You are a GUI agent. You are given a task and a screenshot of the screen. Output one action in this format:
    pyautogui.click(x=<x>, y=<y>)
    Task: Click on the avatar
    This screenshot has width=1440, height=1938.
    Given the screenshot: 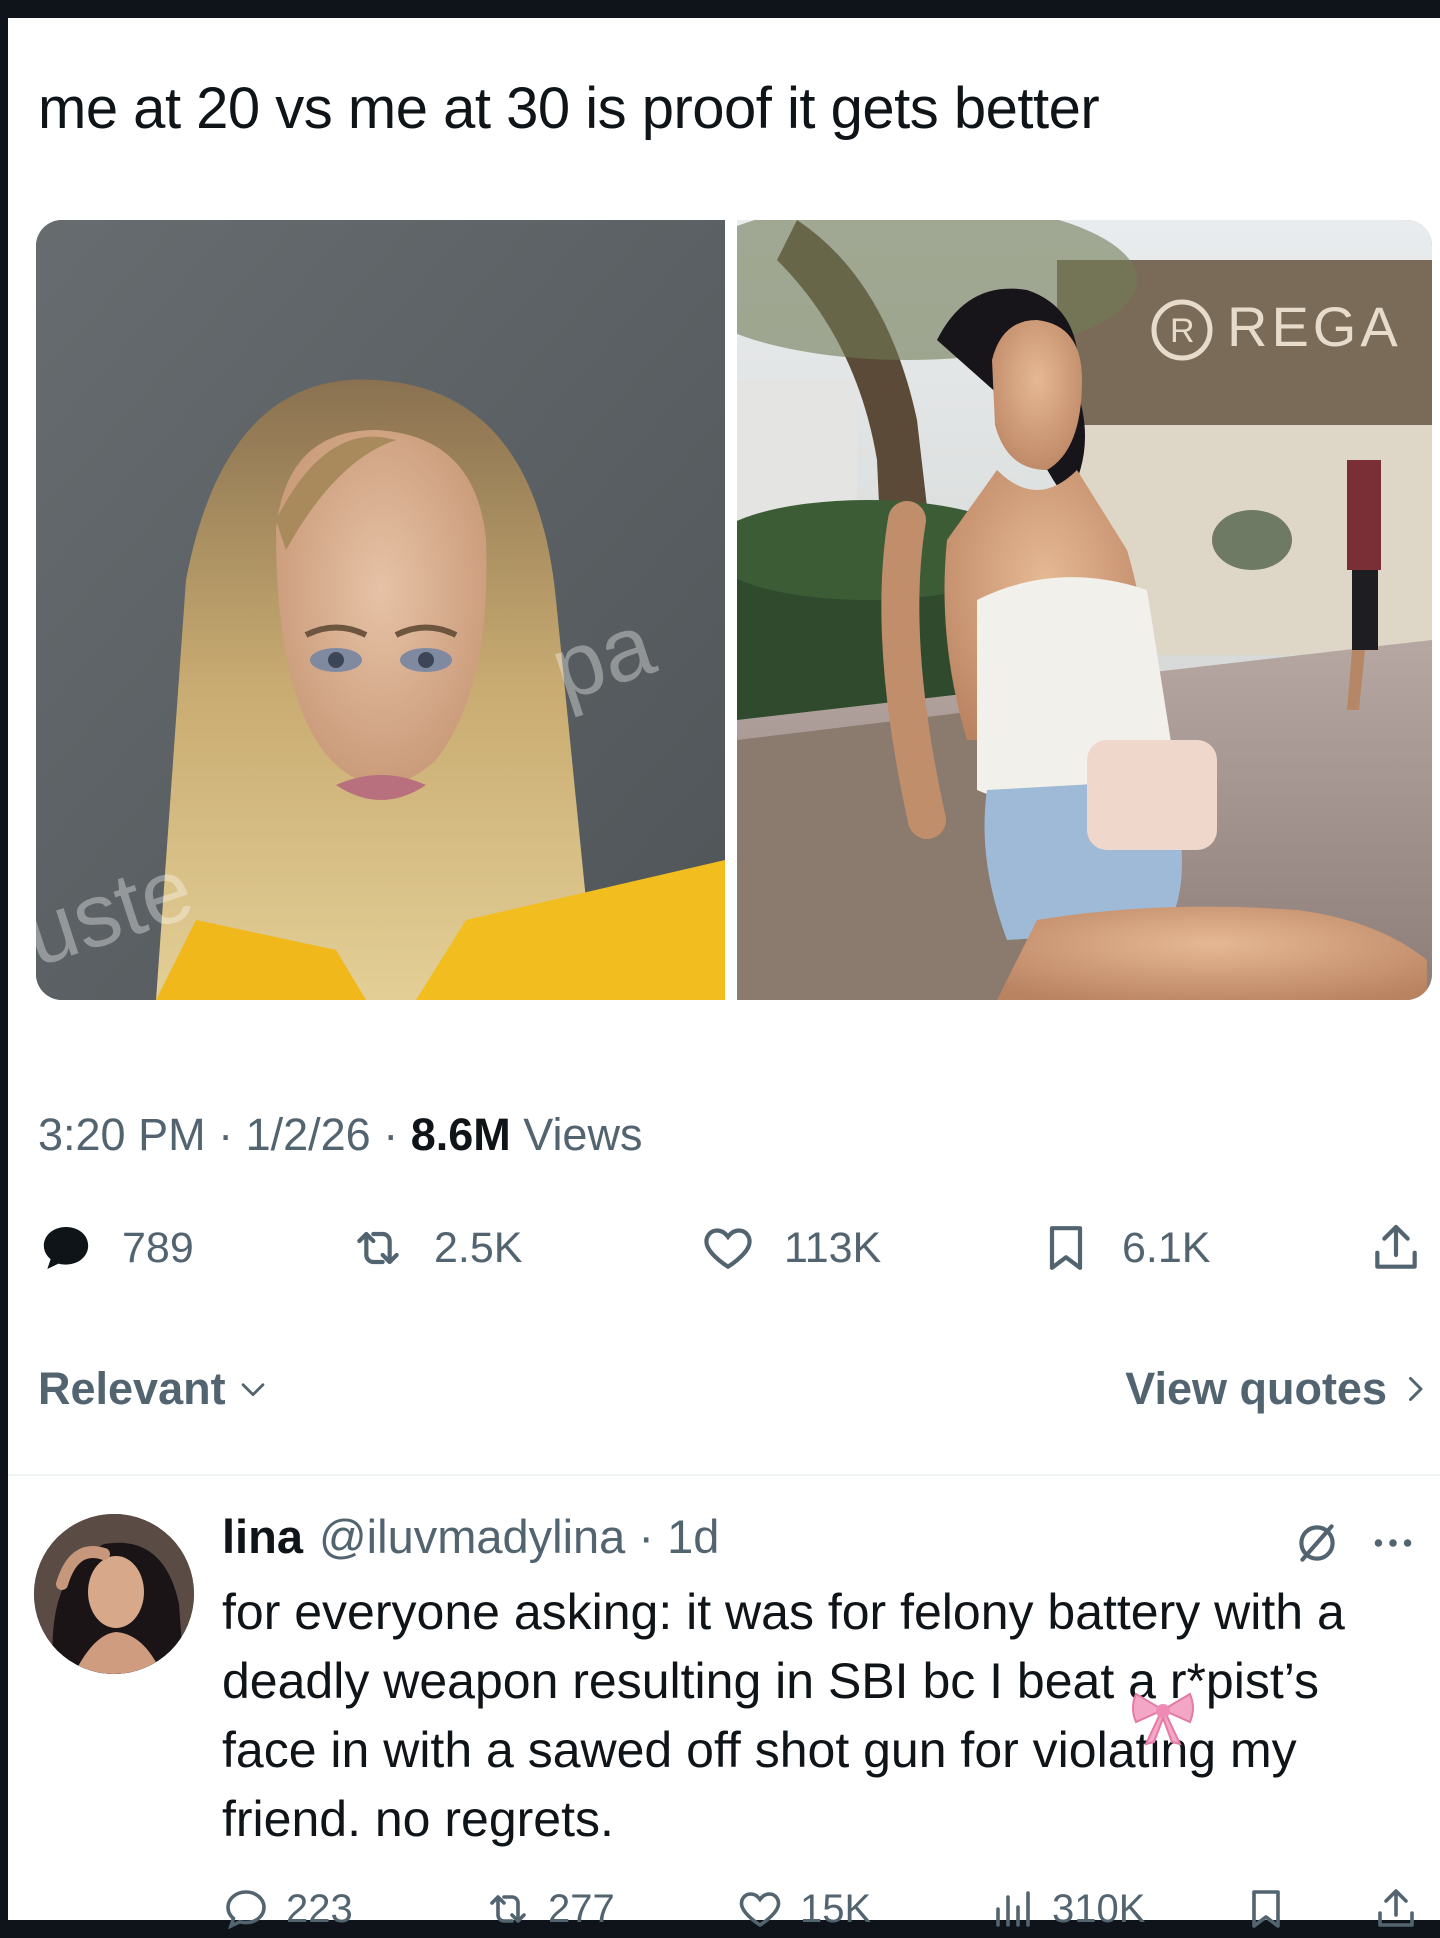 What is the action you would take?
    pyautogui.click(x=114, y=1594)
    